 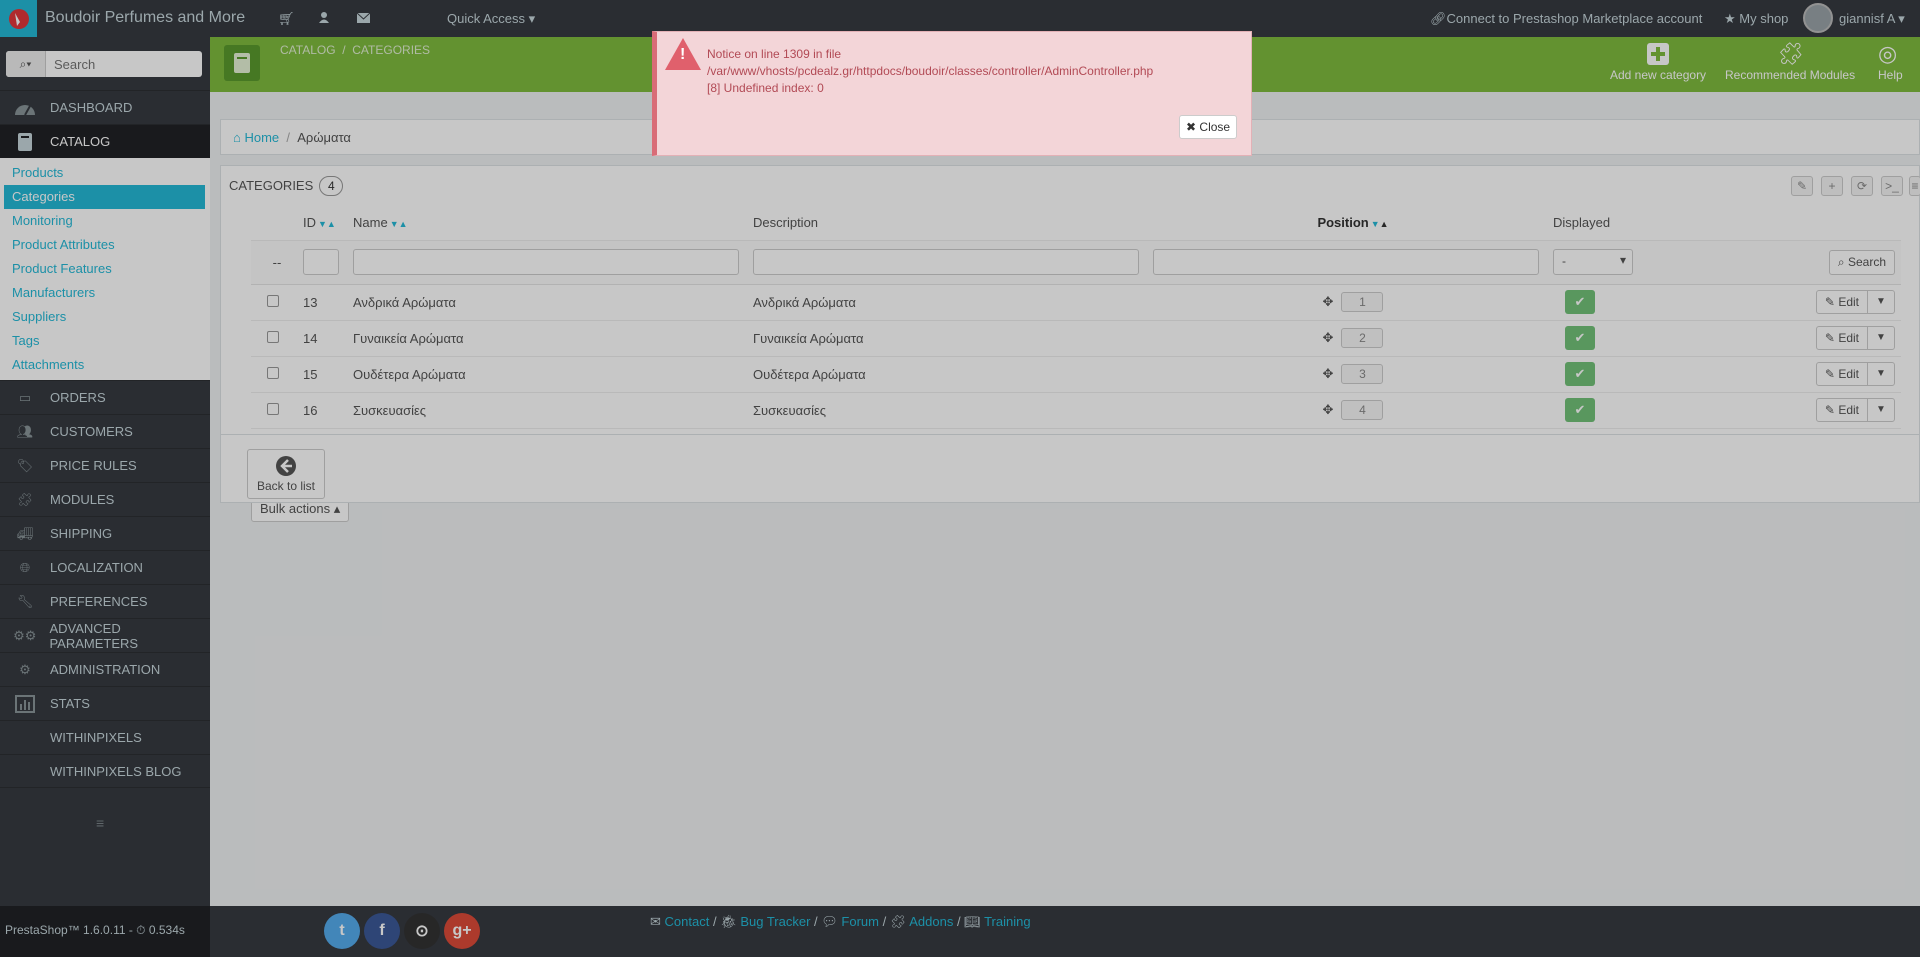 What do you see at coordinates (1208, 127) in the screenshot?
I see `close-button: ✖ Close` at bounding box center [1208, 127].